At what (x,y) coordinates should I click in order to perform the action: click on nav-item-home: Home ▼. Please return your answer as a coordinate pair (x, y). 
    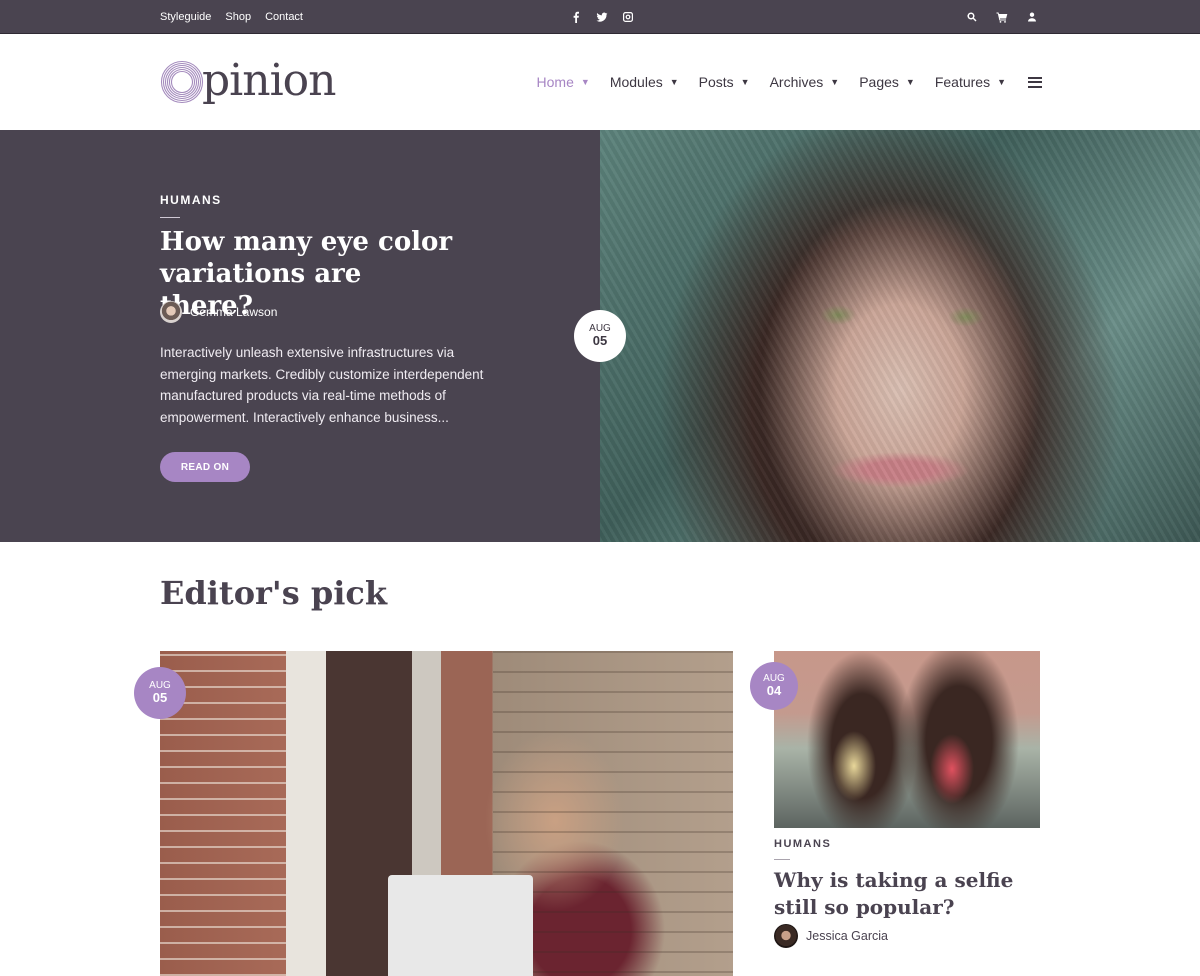
    Looking at the image, I should click on (563, 82).